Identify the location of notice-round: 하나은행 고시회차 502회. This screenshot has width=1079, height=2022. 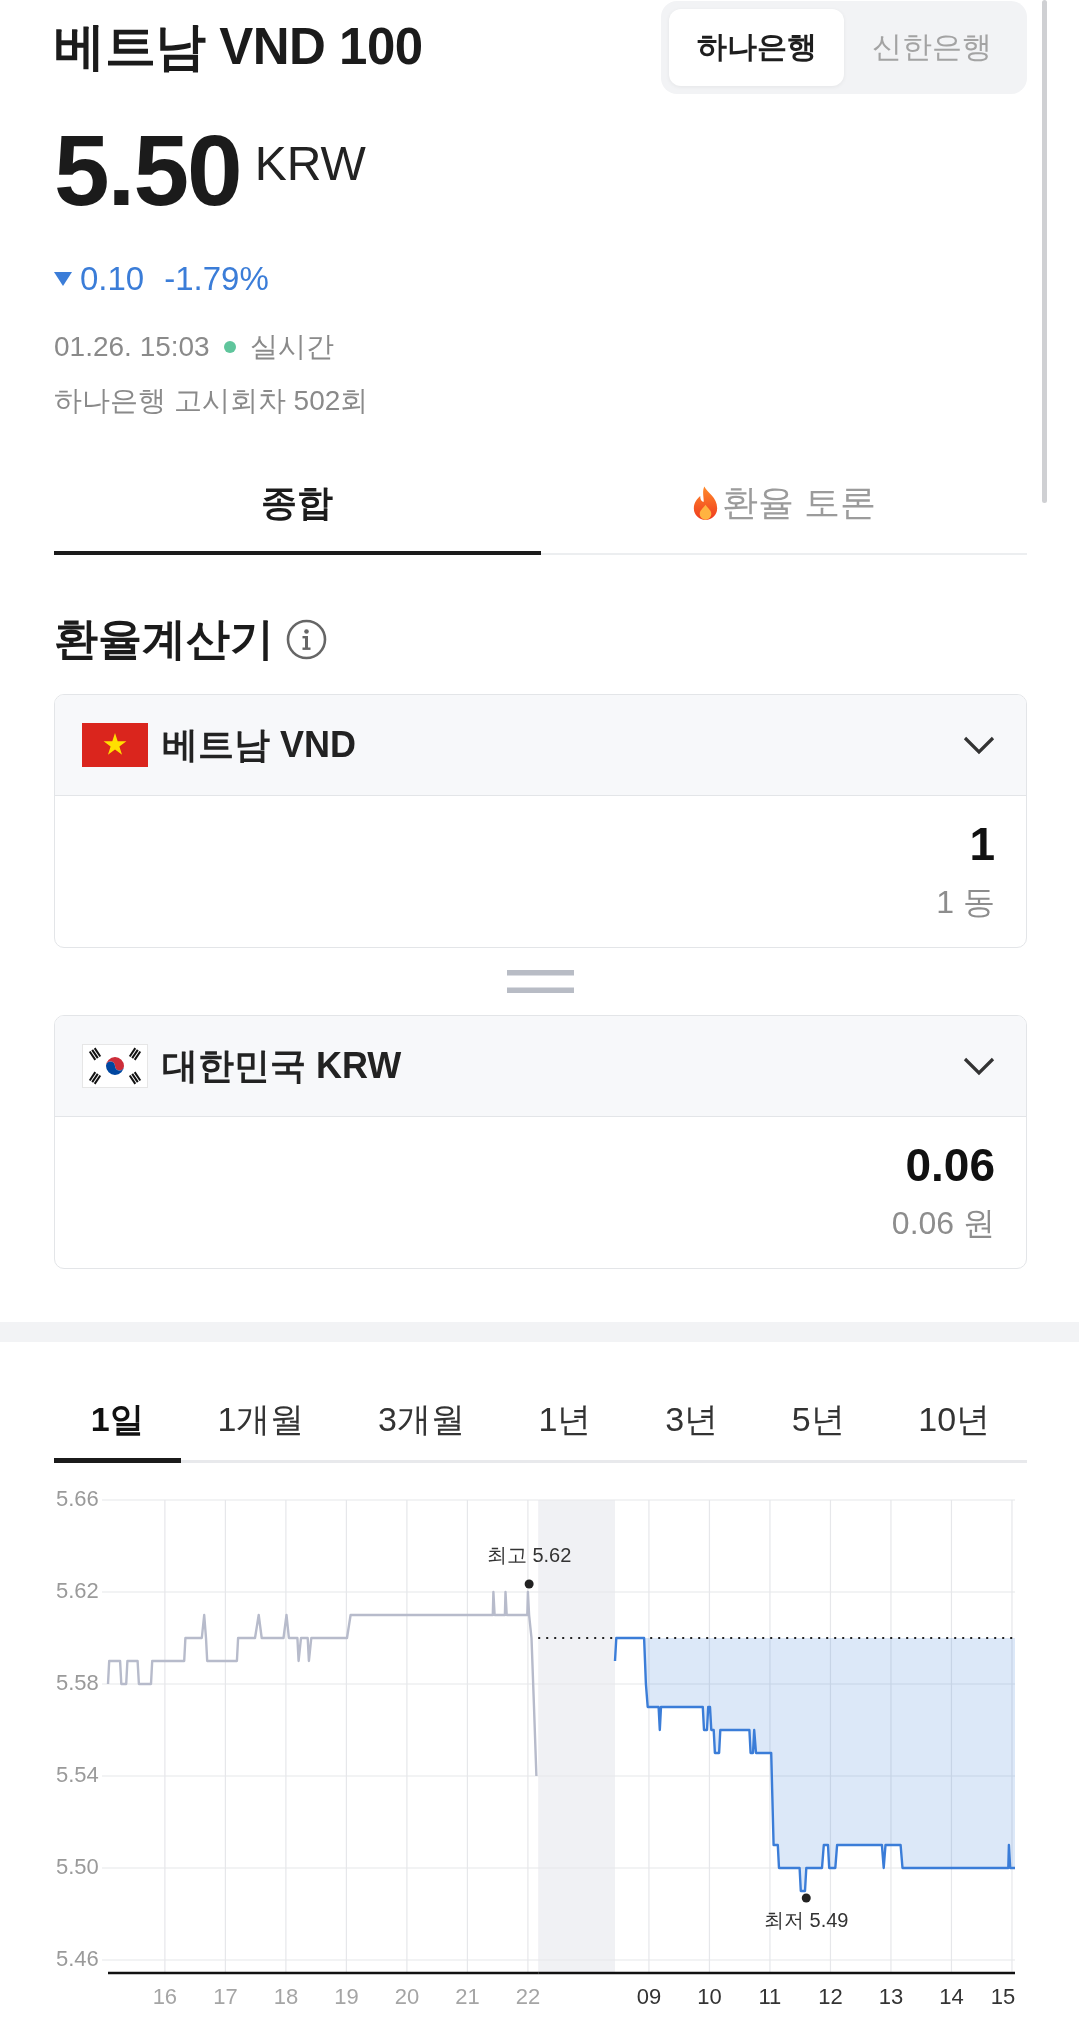
(212, 401).